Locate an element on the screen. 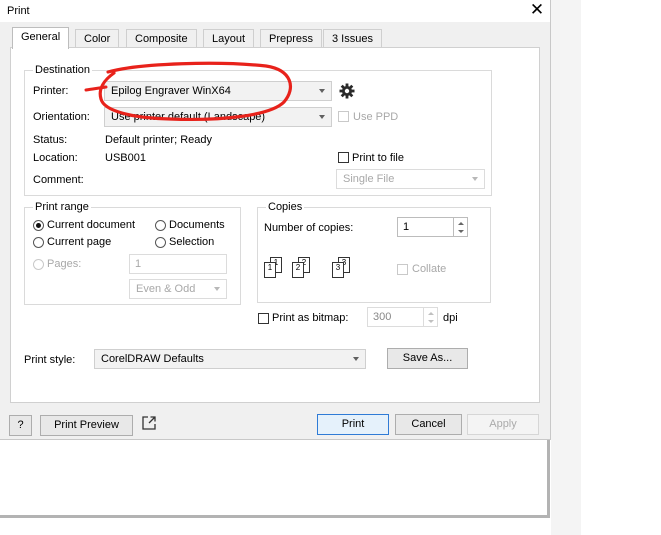 The width and height of the screenshot is (661, 535). file-mode-select: Single File is located at coordinates (410, 179).